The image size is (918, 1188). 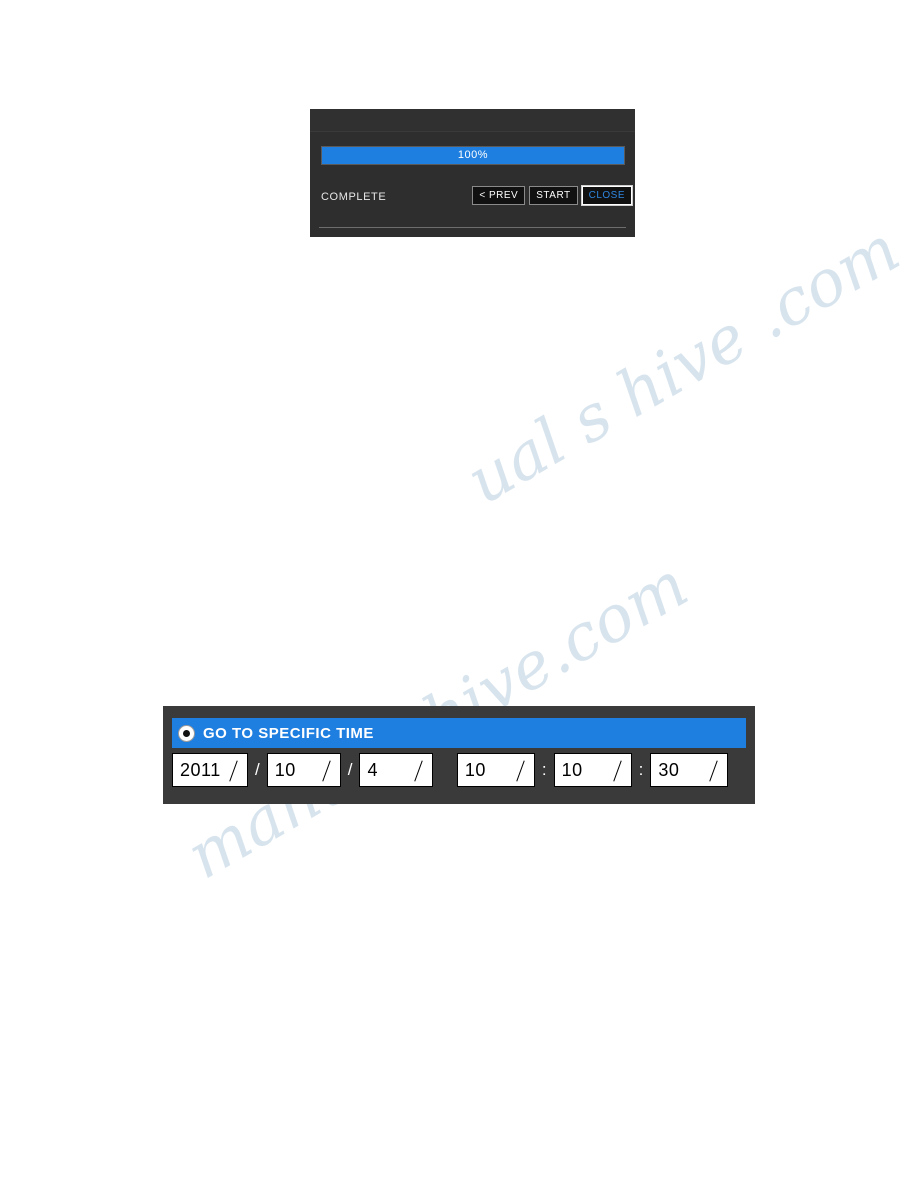 What do you see at coordinates (285, 769) in the screenshot?
I see `month-value: 10` at bounding box center [285, 769].